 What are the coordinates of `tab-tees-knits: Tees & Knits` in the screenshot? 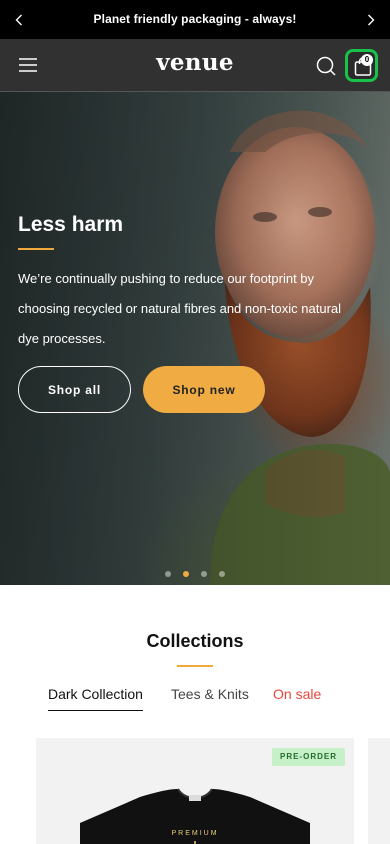 It's located at (210, 694).